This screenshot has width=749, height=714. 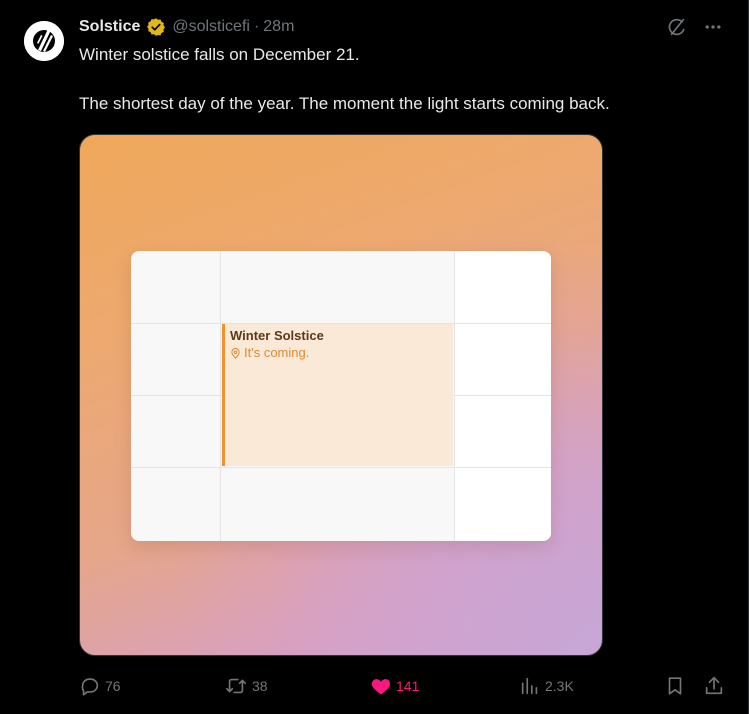 What do you see at coordinates (695, 27) in the screenshot?
I see `header-actions` at bounding box center [695, 27].